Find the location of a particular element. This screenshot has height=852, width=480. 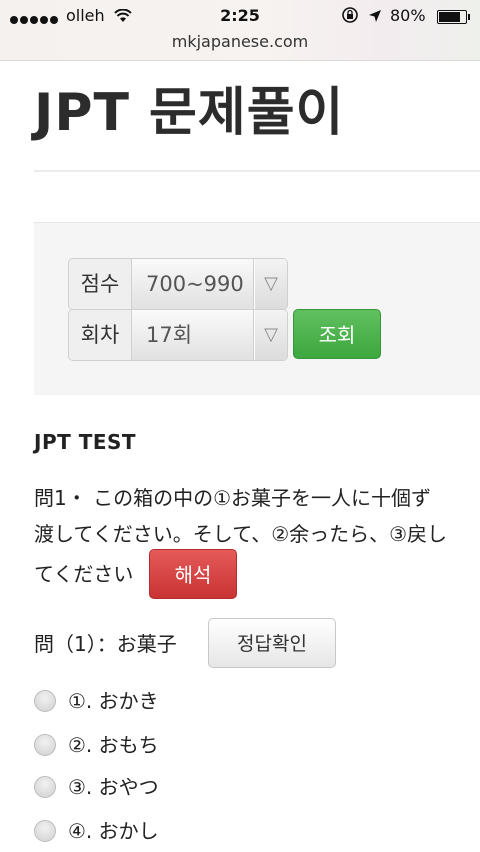

option-label: ④. おかし is located at coordinates (113, 831).